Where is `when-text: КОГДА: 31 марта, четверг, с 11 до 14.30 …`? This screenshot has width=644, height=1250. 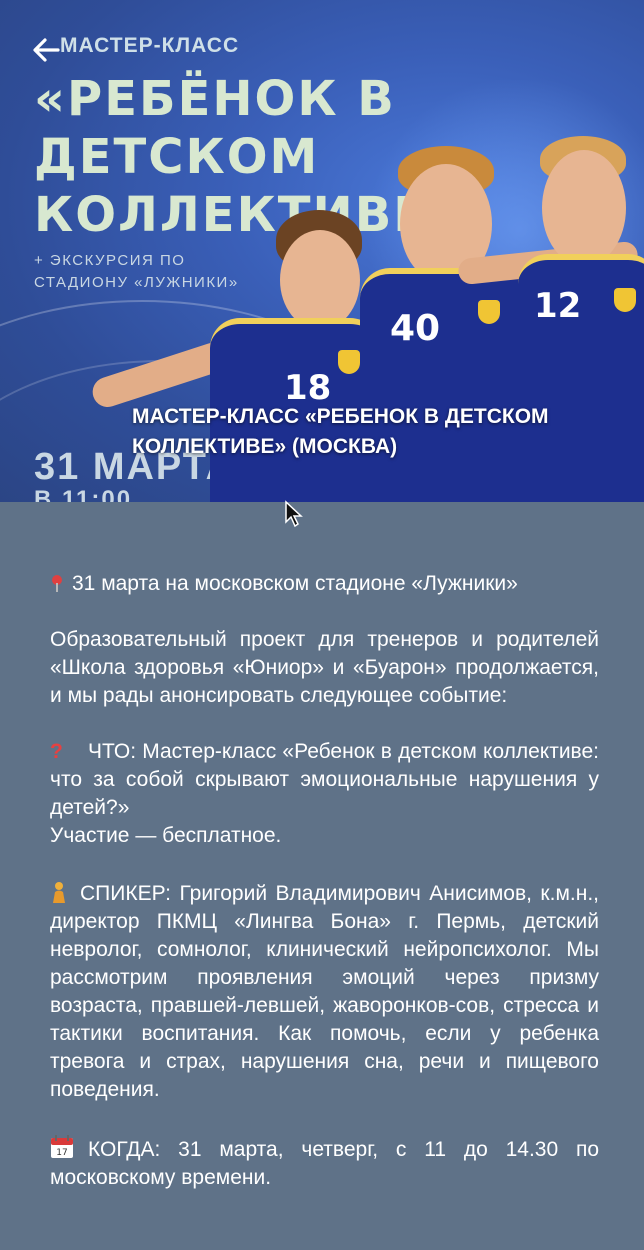 when-text: КОГДА: 31 марта, четверг, с 11 до 14.30 … is located at coordinates (324, 1163).